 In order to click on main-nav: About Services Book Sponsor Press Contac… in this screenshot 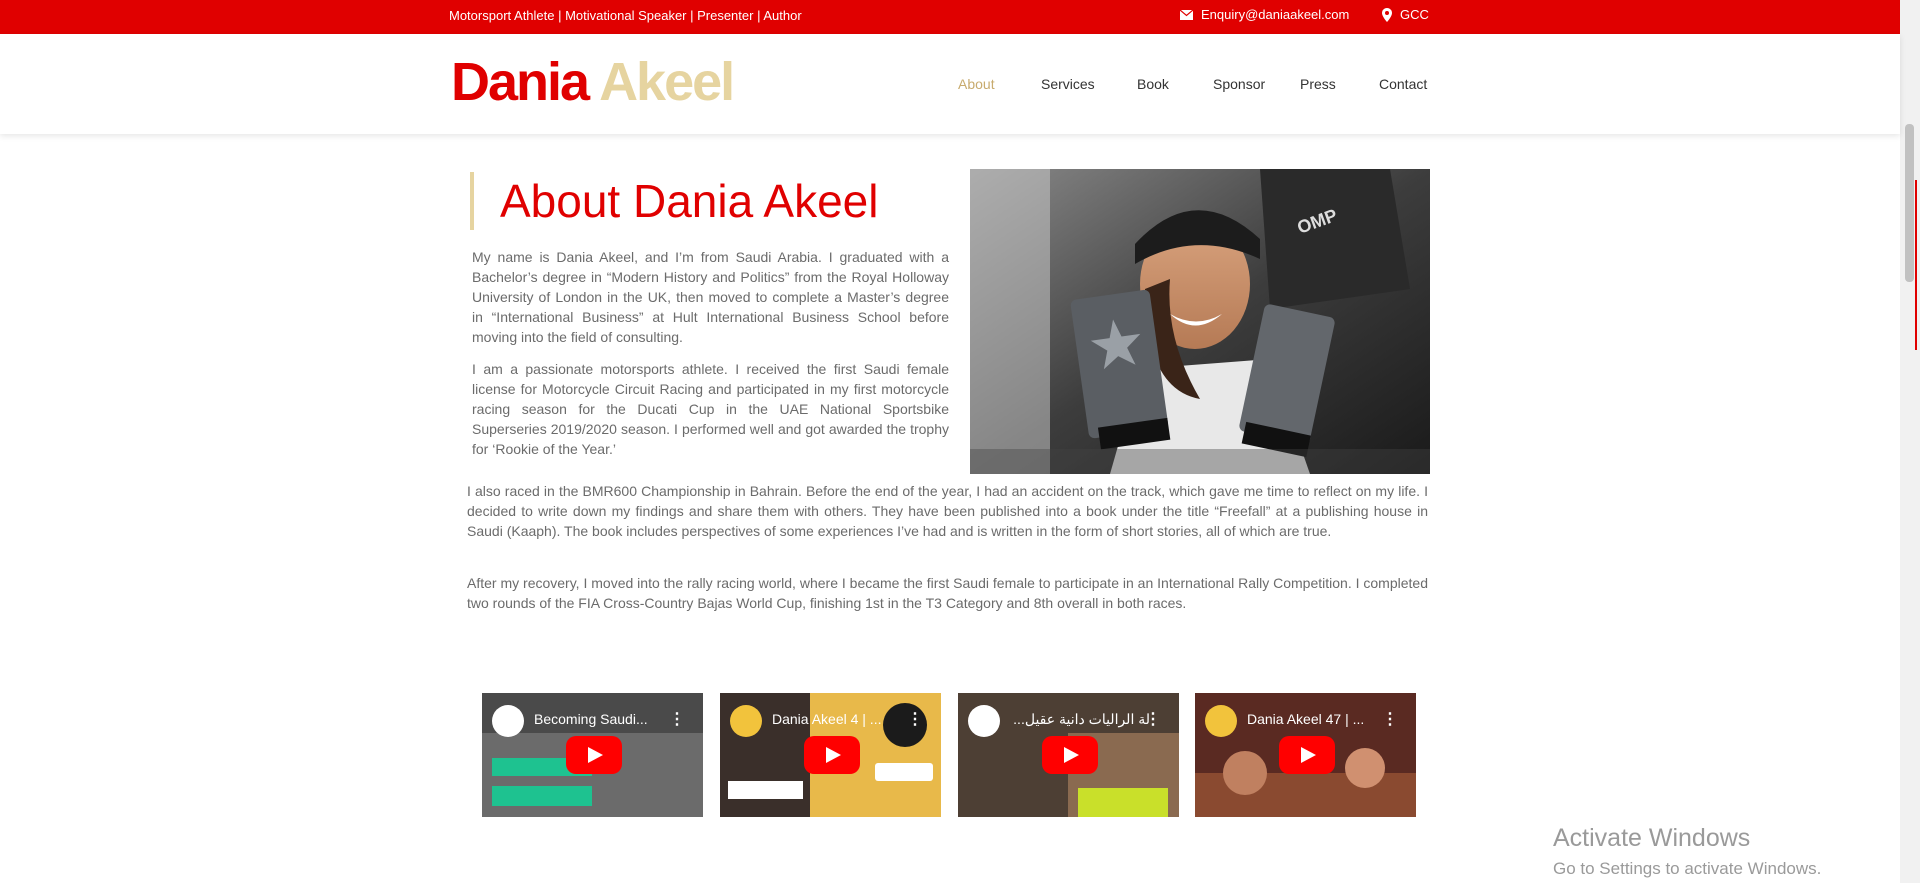, I will do `click(1198, 84)`.